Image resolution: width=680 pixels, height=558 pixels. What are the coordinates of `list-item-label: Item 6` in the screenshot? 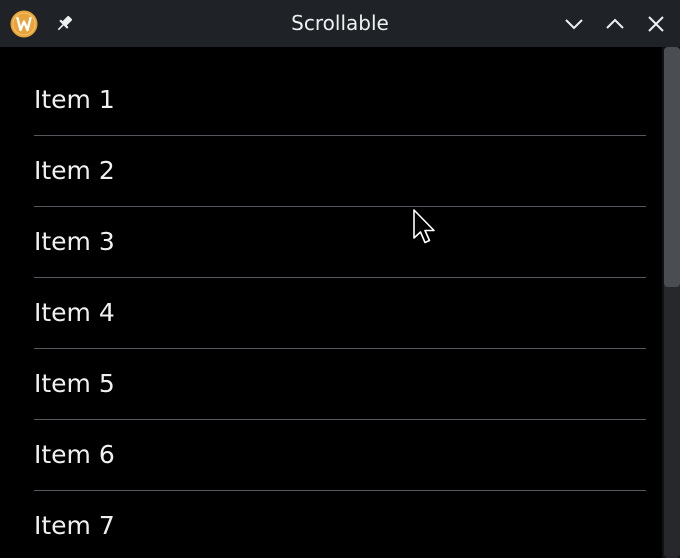 It's located at (74, 454).